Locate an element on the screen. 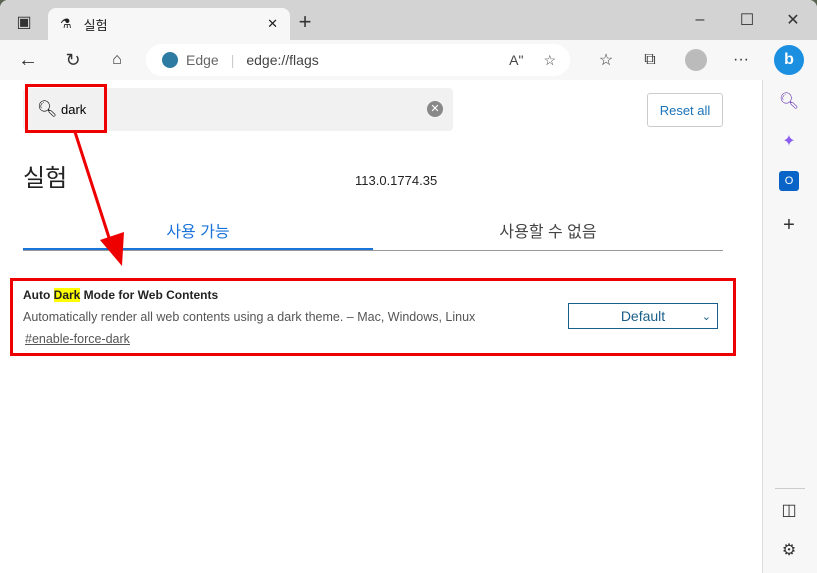 The height and width of the screenshot is (573, 817). chevron-down-icon: ⌄ is located at coordinates (706, 316).